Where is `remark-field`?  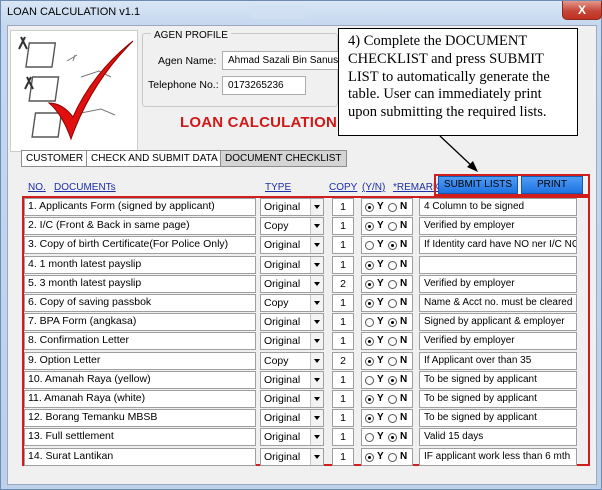
remark-field is located at coordinates (498, 264).